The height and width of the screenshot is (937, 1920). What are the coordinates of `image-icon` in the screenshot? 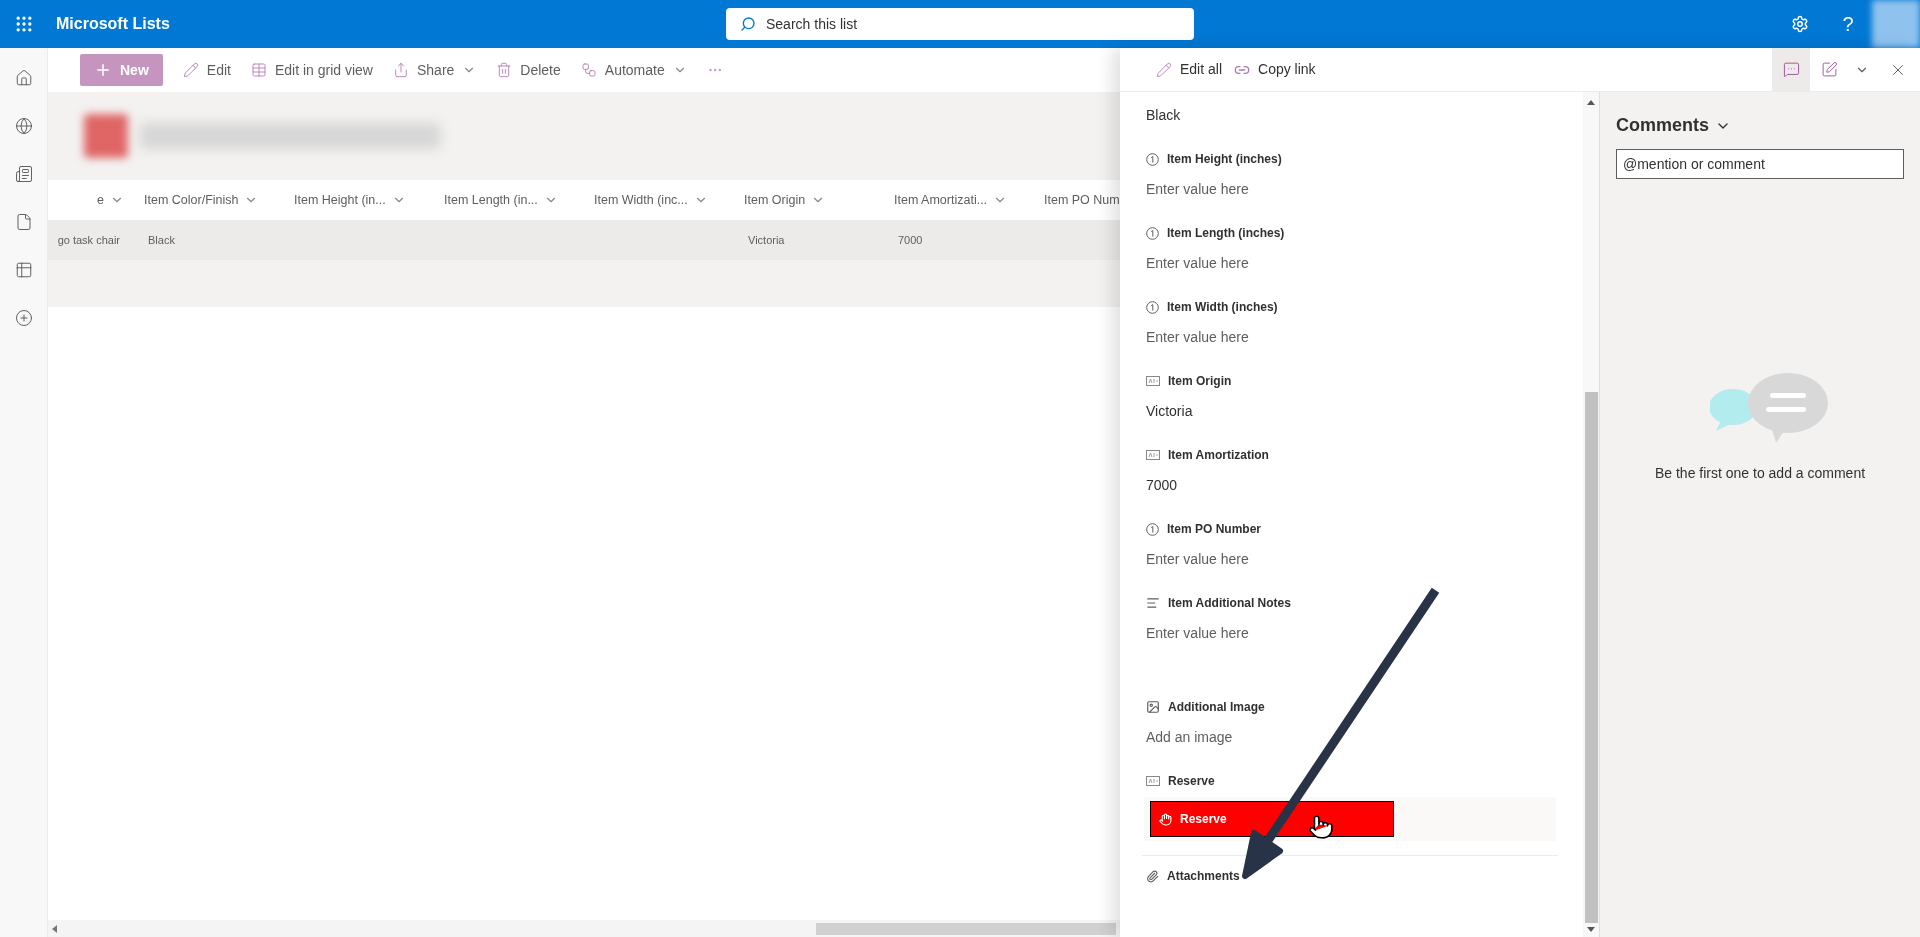 It's located at (1153, 707).